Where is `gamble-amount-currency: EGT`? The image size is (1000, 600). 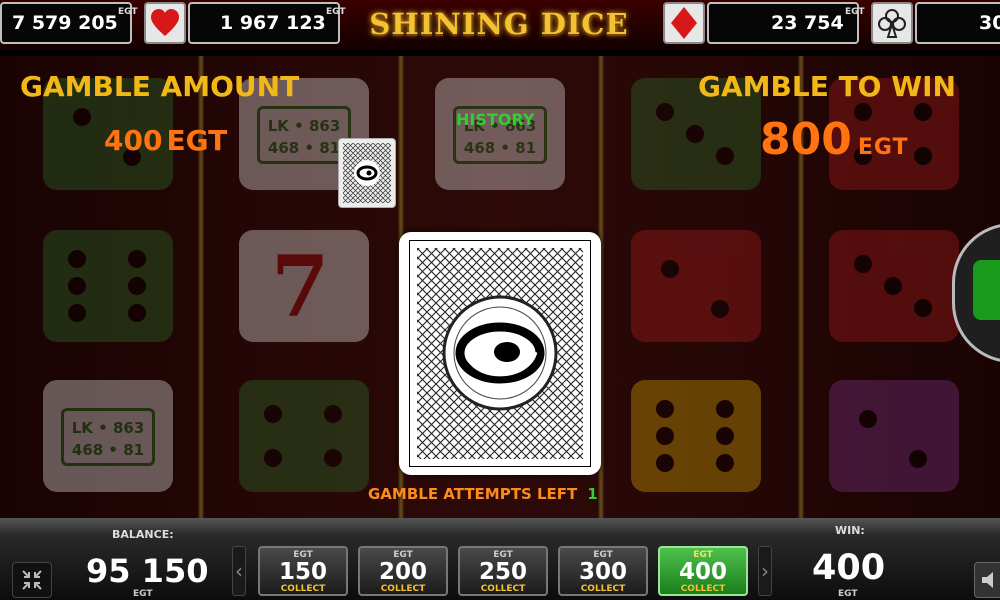
gamble-amount-currency: EGT is located at coordinates (197, 140).